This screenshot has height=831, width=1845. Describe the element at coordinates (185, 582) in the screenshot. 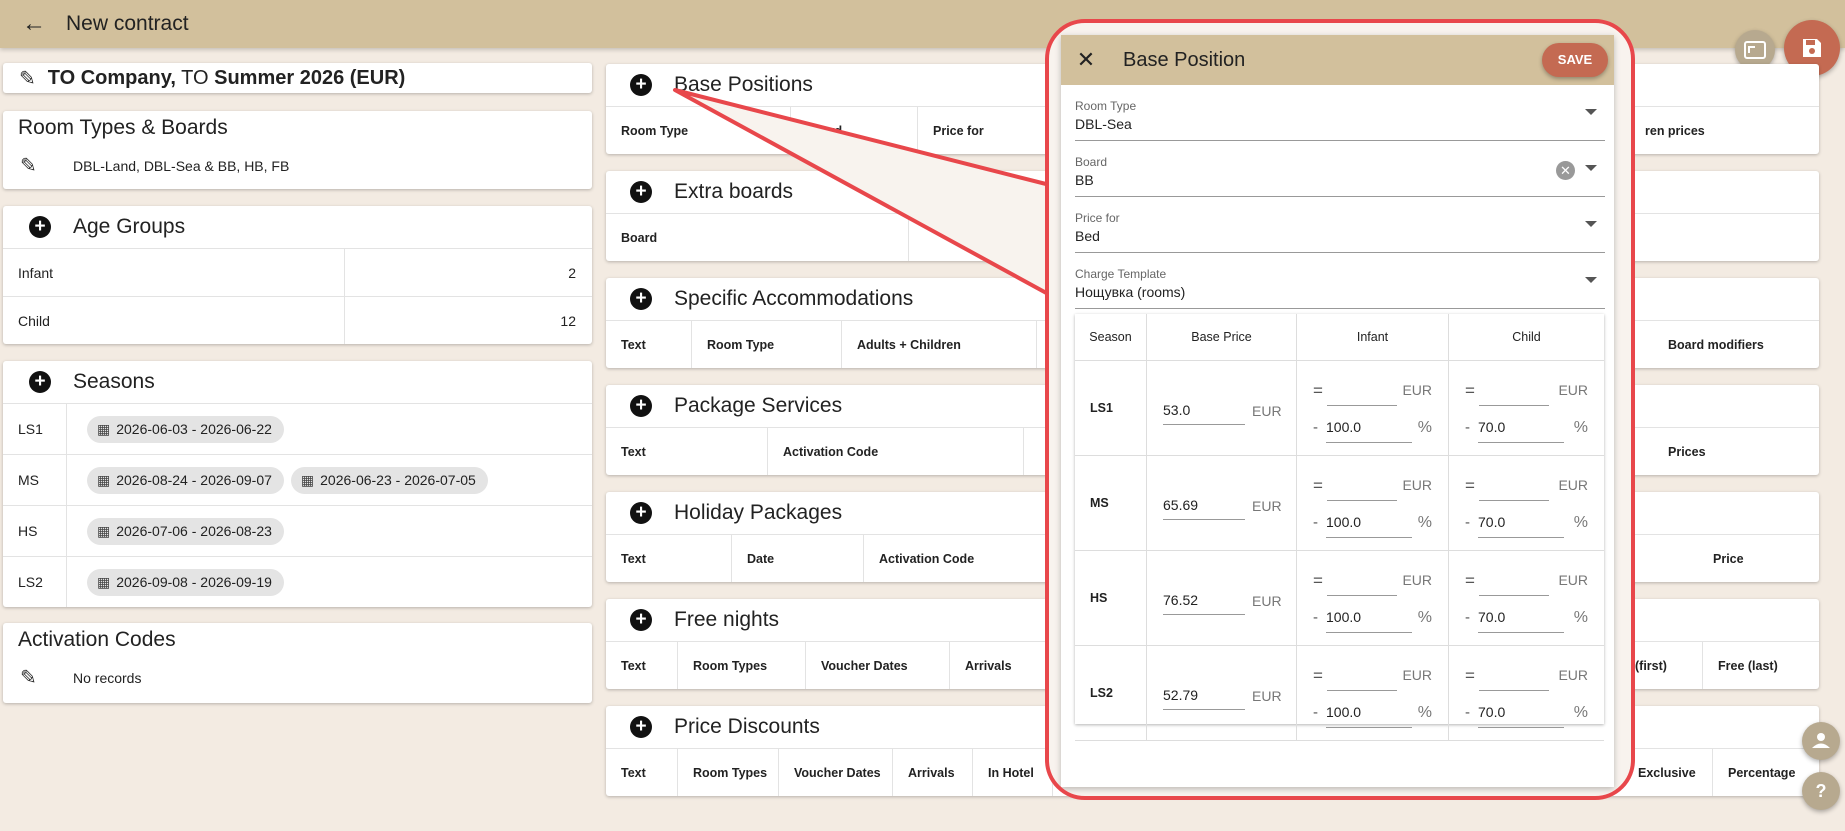

I see `season-date-chip: ▦ 2026-09-08 - 2026-09-19` at that location.